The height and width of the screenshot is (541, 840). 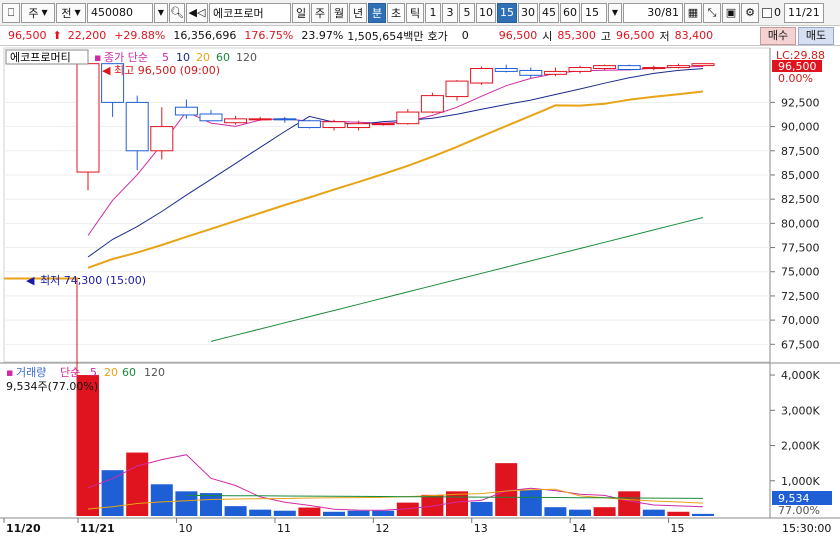 What do you see at coordinates (126, 57) in the screenshot?
I see `ma-label: 종가 단순` at bounding box center [126, 57].